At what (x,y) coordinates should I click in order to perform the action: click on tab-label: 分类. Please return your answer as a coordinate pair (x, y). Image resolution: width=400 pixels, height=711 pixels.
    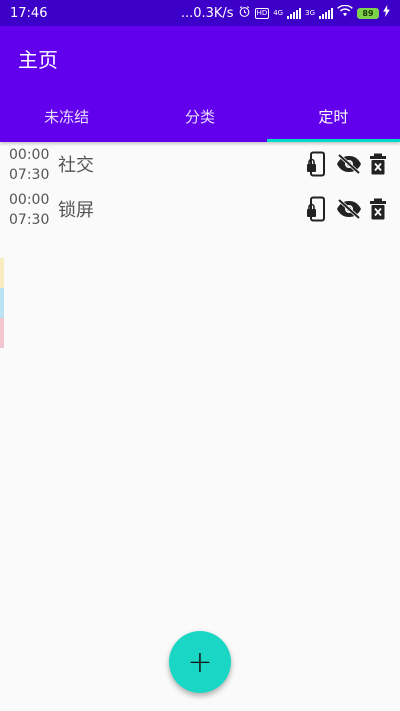
    Looking at the image, I should click on (199, 116).